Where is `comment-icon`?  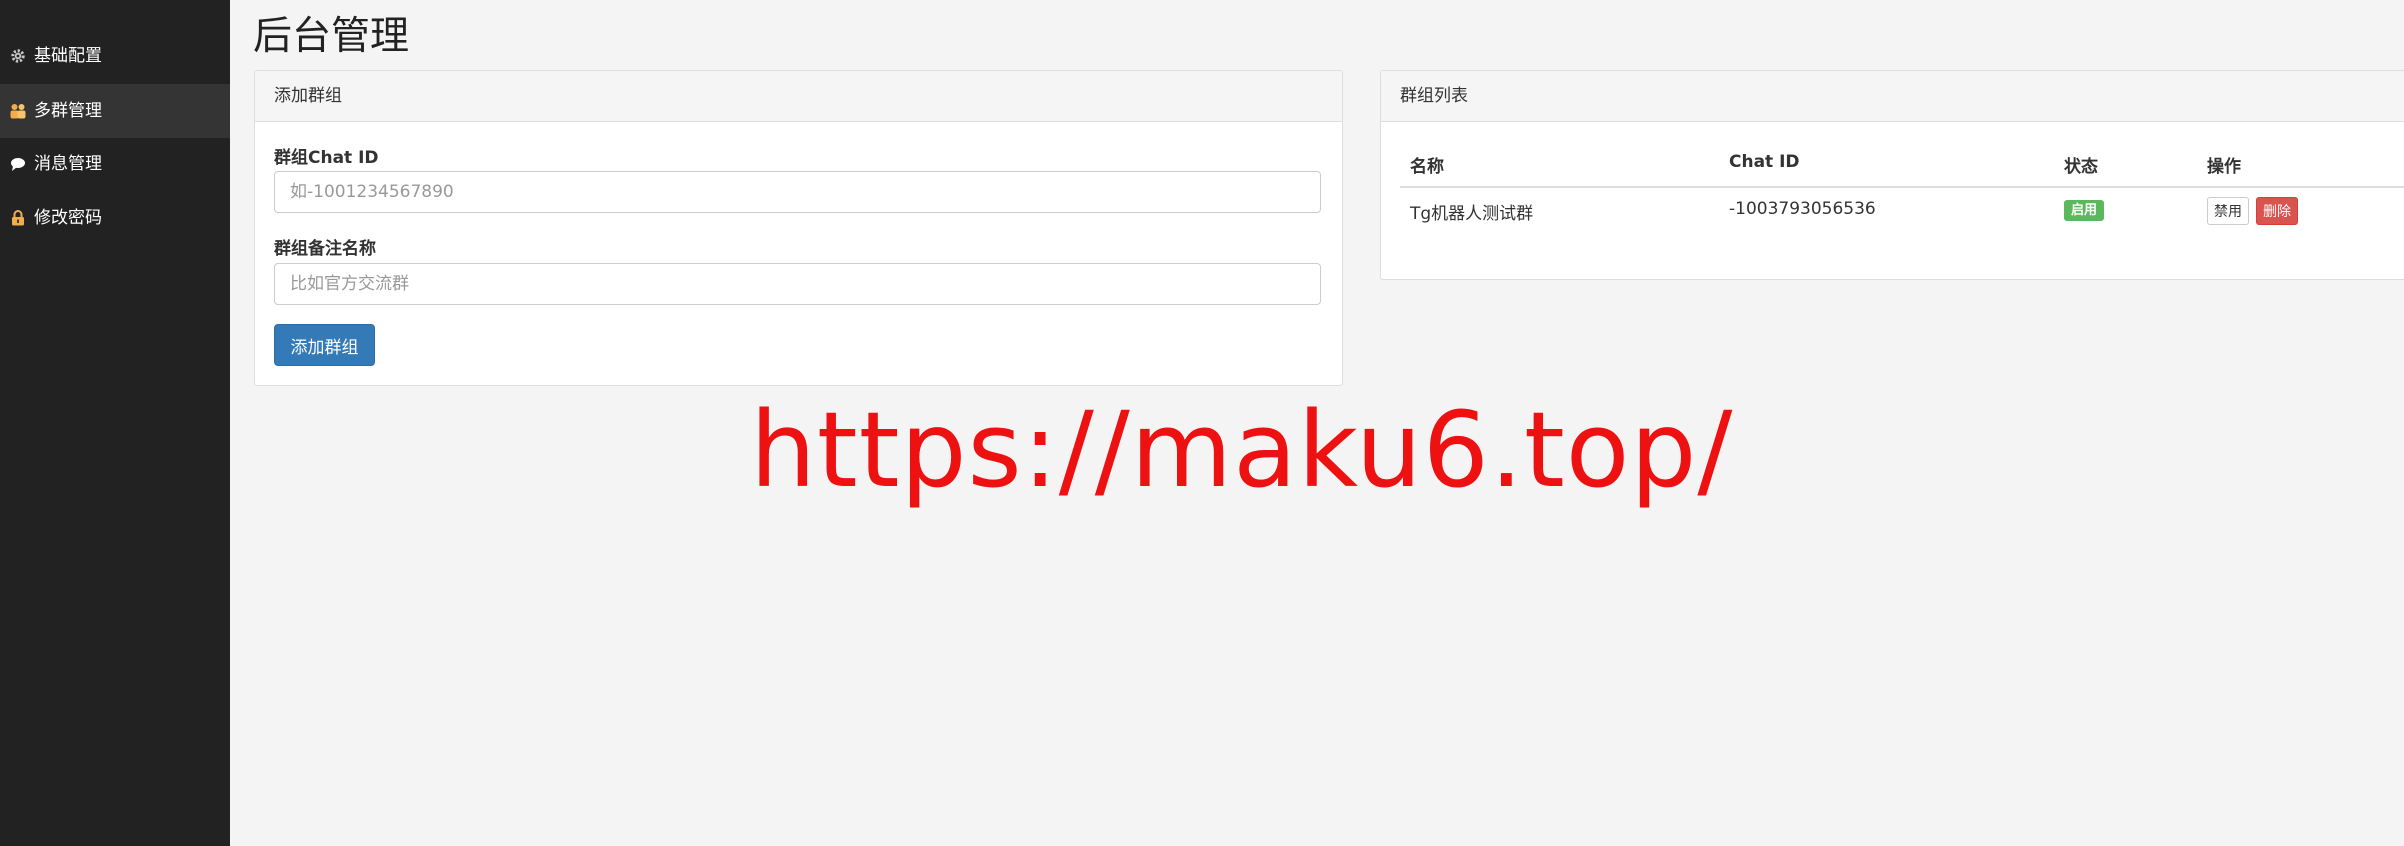 comment-icon is located at coordinates (18, 164).